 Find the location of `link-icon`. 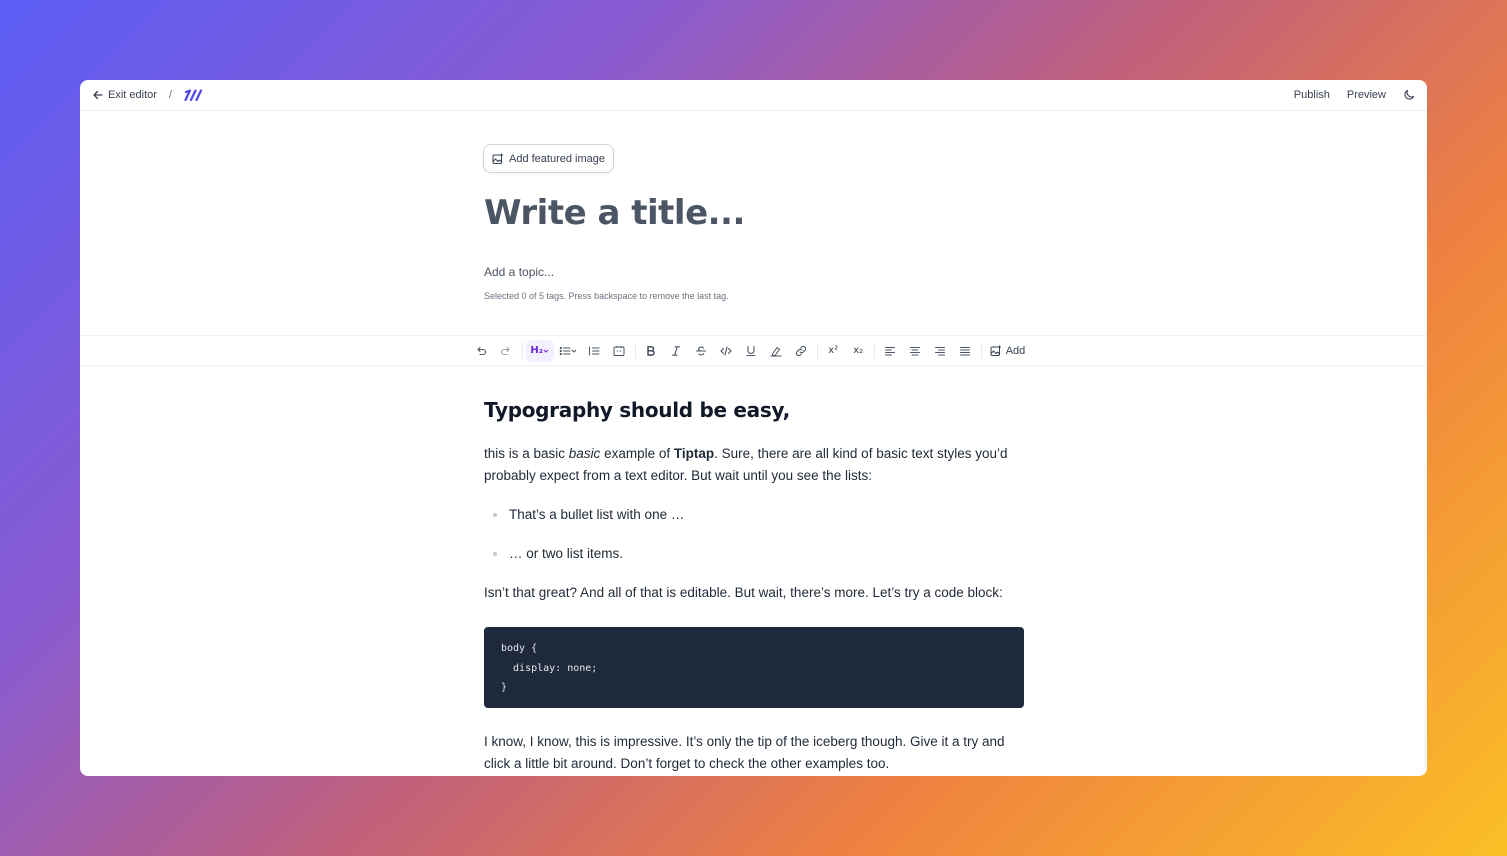

link-icon is located at coordinates (801, 350).